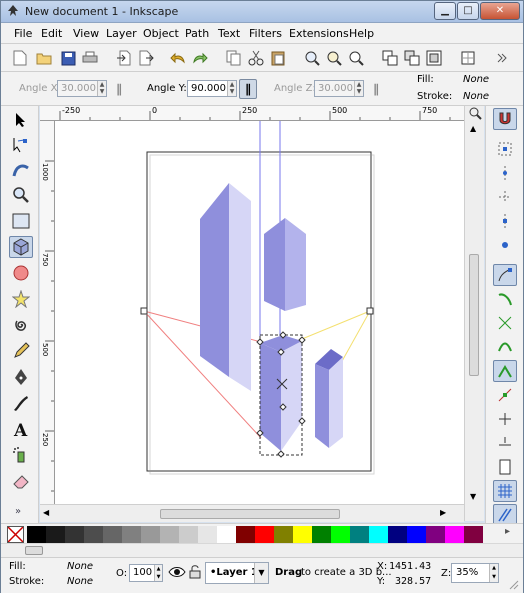  What do you see at coordinates (21, 170) in the screenshot?
I see `tweak-tool` at bounding box center [21, 170].